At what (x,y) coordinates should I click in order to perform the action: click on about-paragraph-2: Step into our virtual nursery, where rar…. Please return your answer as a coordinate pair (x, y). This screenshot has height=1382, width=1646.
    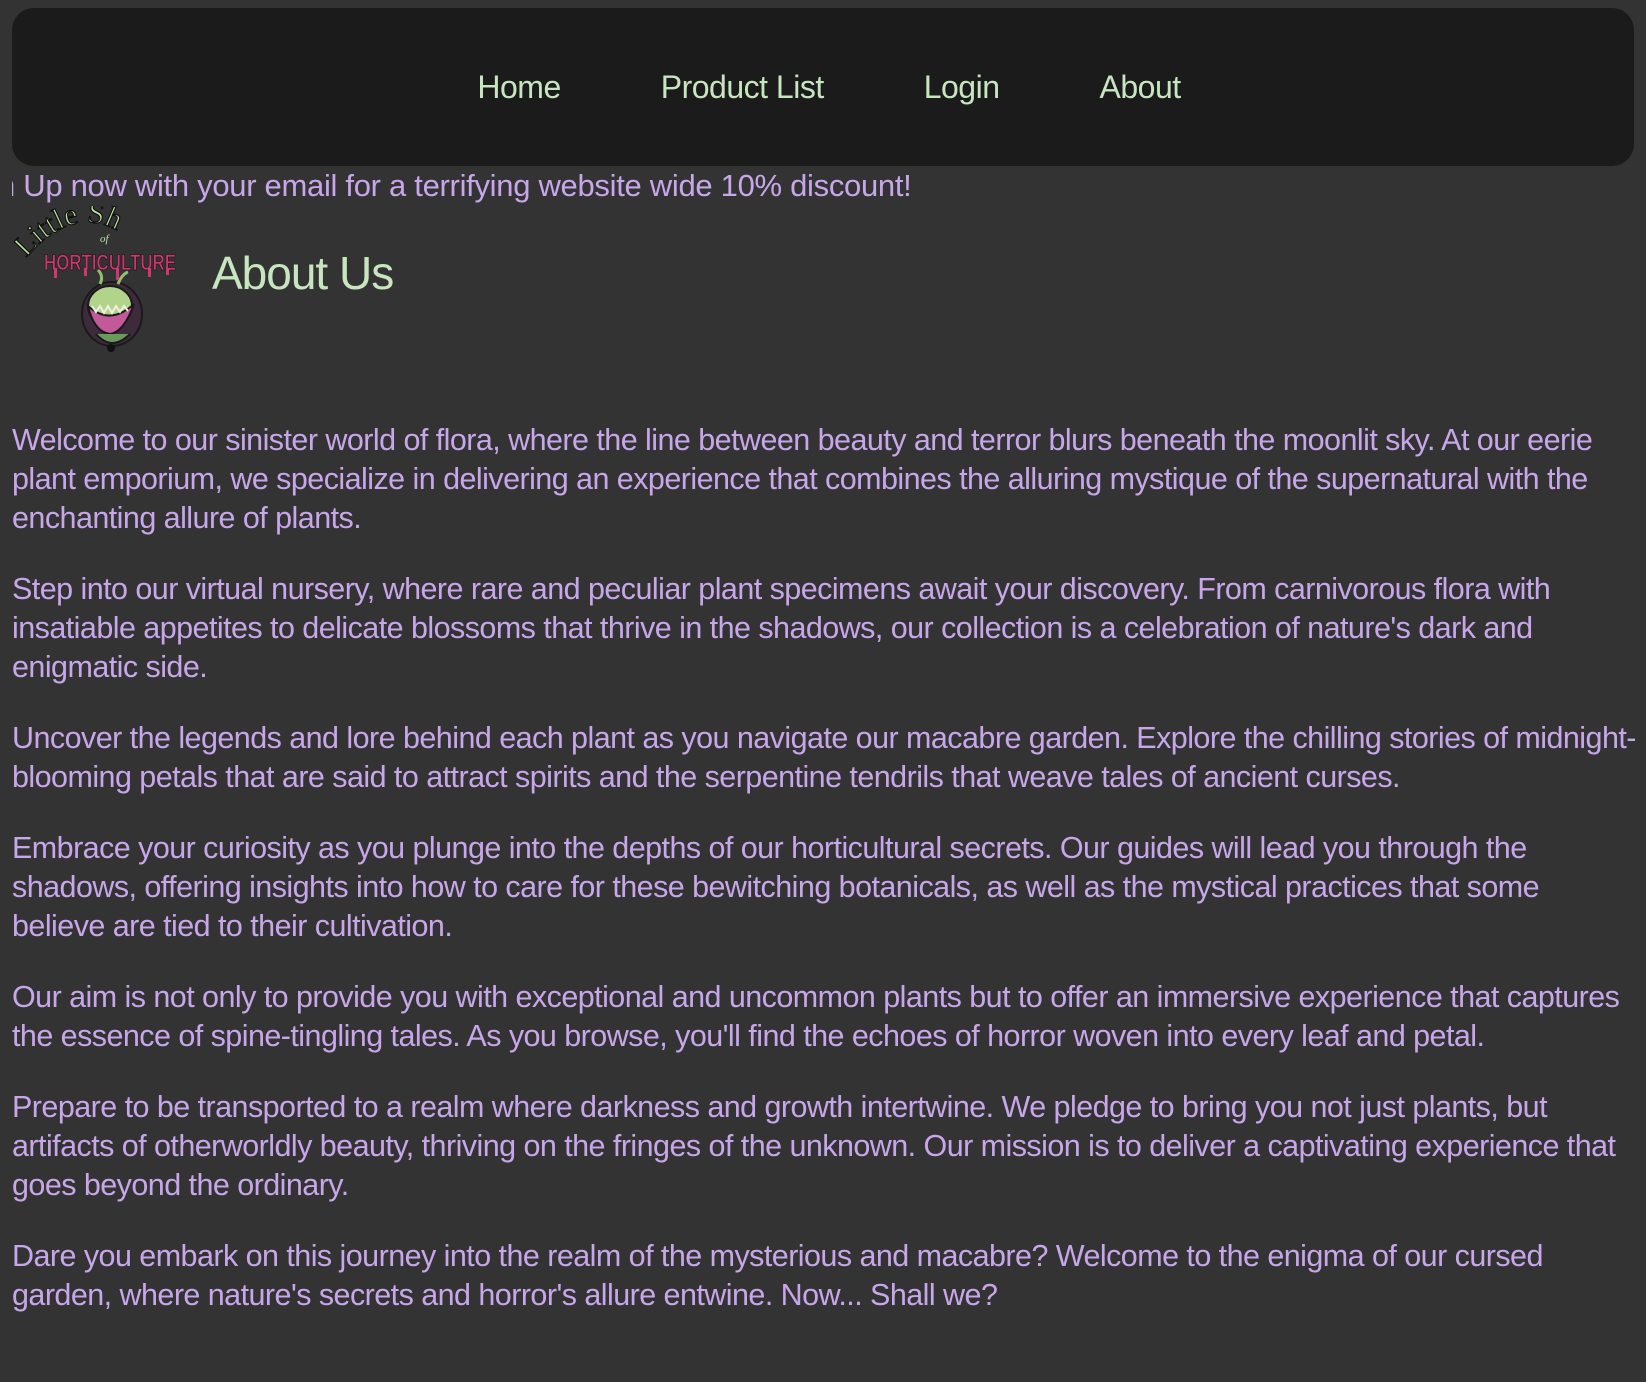
    Looking at the image, I should click on (781, 628).